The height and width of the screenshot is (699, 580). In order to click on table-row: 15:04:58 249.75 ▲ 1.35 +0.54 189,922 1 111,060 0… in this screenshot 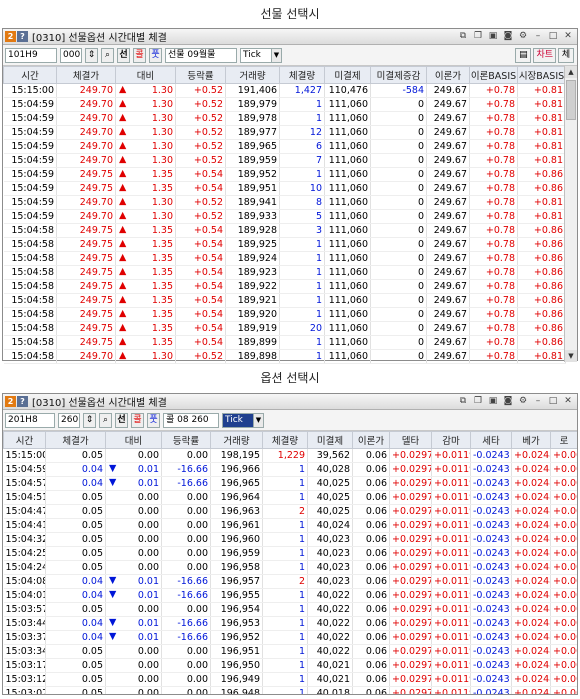, I will do `click(284, 286)`.